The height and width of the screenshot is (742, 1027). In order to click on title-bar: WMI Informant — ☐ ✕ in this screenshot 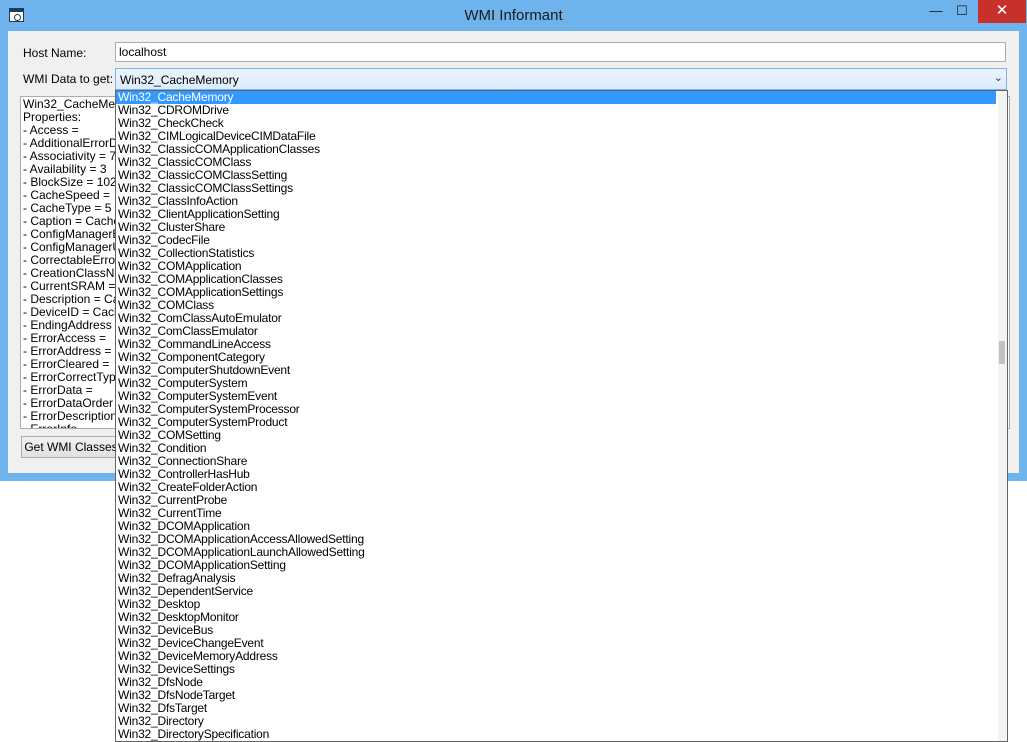, I will do `click(513, 15)`.